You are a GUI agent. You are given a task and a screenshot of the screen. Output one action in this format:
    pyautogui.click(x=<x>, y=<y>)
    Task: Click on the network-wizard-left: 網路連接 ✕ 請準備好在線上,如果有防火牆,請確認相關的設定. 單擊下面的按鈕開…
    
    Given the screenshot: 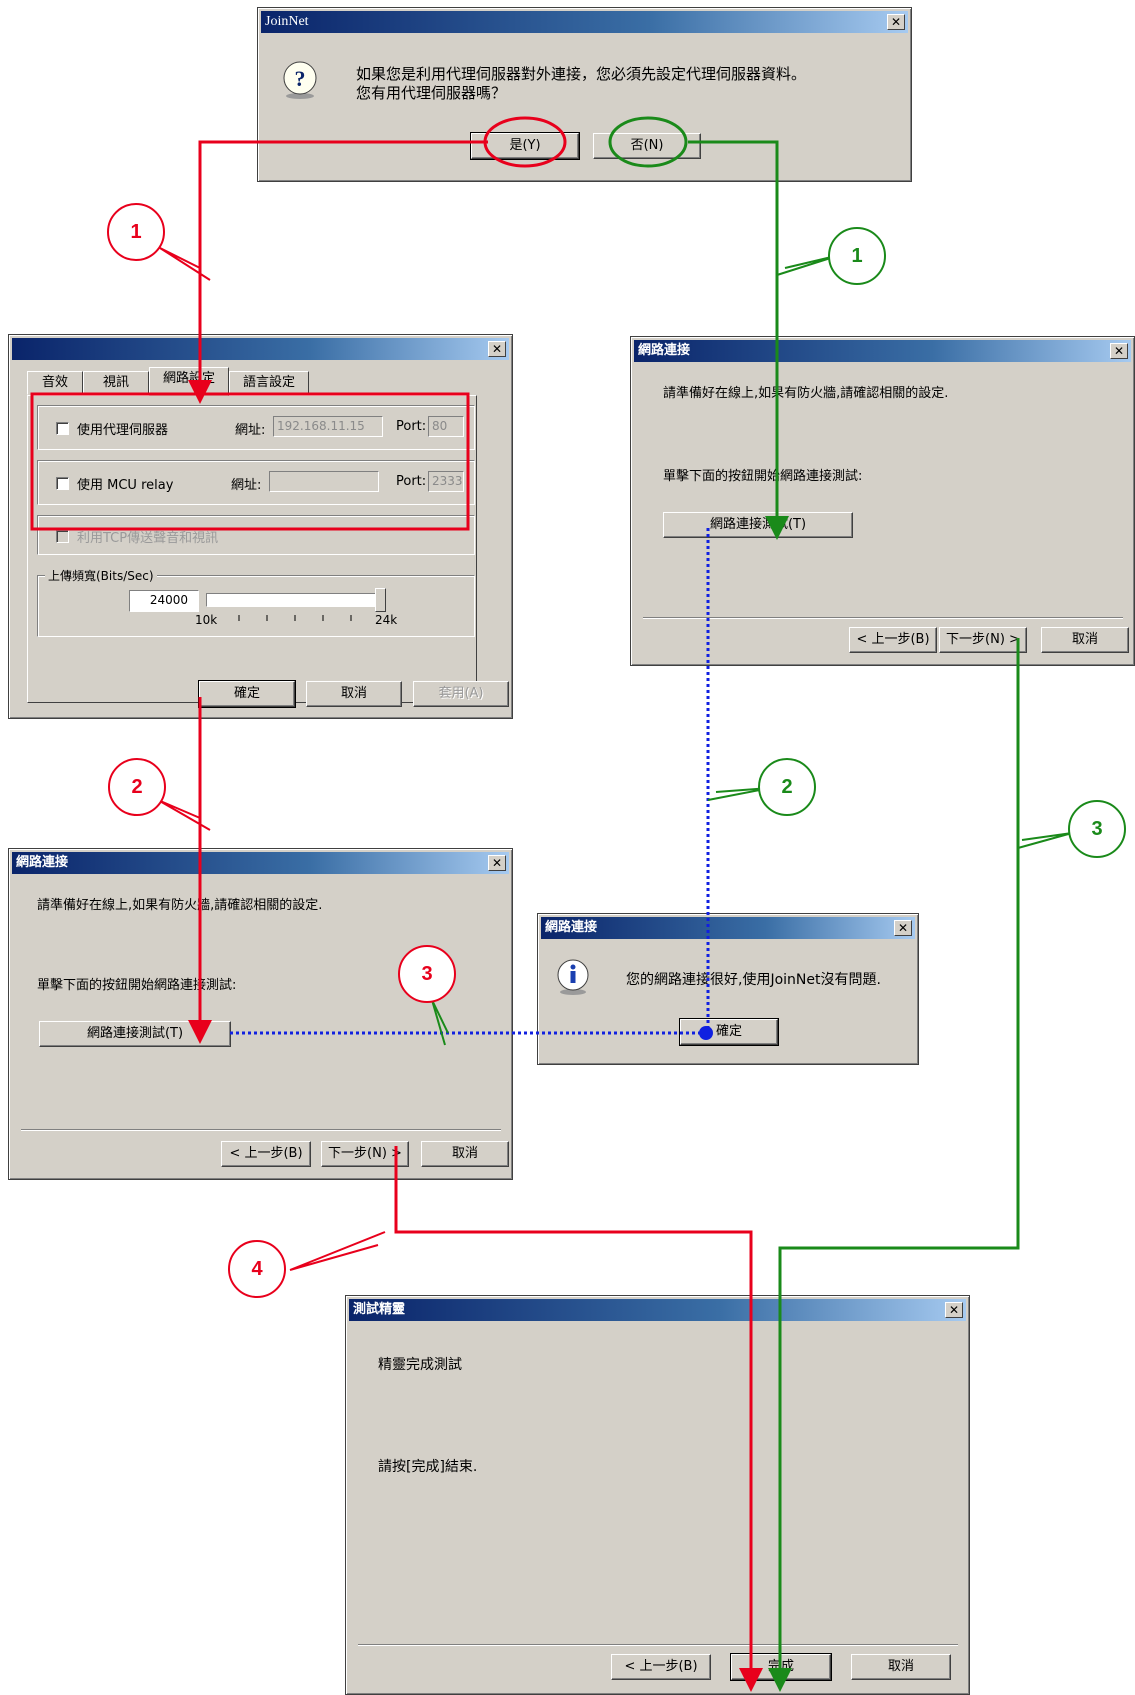 What is the action you would take?
    pyautogui.click(x=260, y=1014)
    